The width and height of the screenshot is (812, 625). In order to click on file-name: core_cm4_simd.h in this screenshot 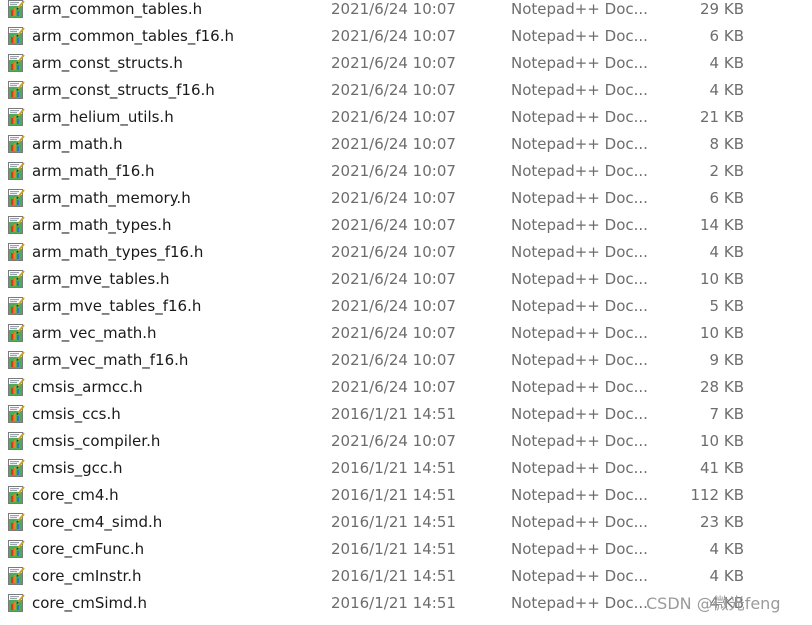, I will do `click(97, 522)`.